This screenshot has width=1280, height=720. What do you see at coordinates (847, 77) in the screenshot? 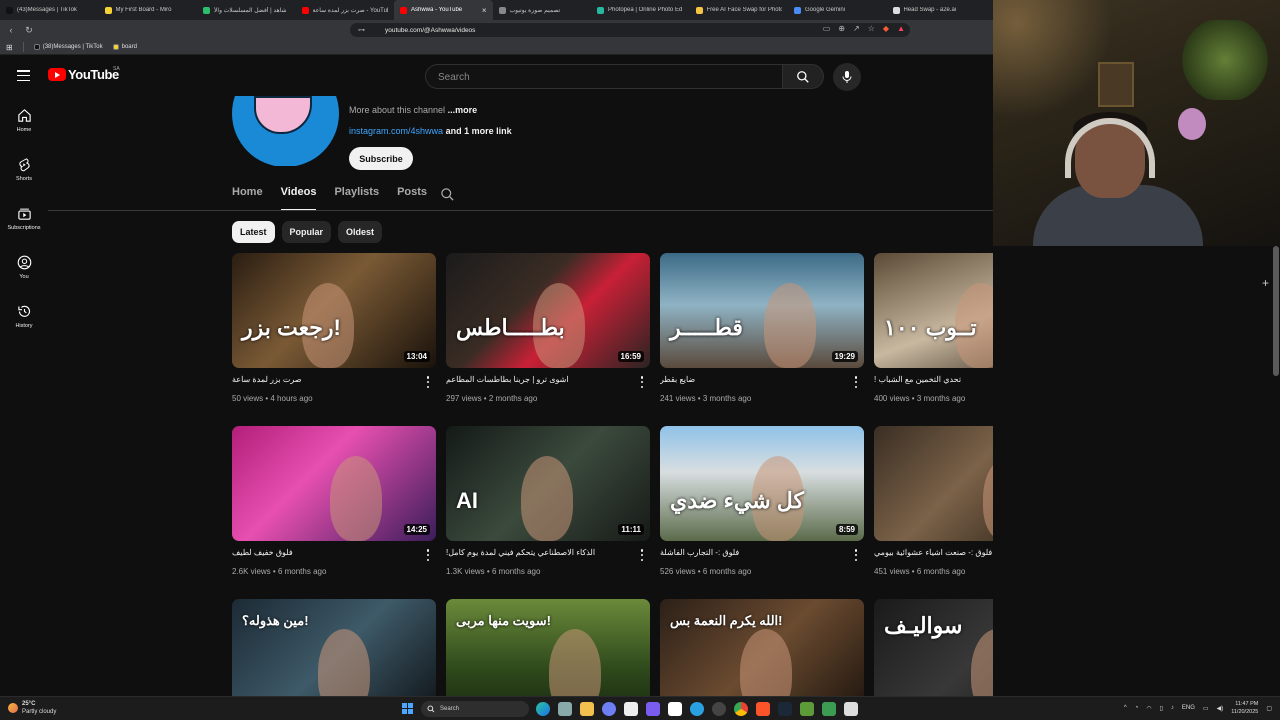
I see `voice-search-button` at bounding box center [847, 77].